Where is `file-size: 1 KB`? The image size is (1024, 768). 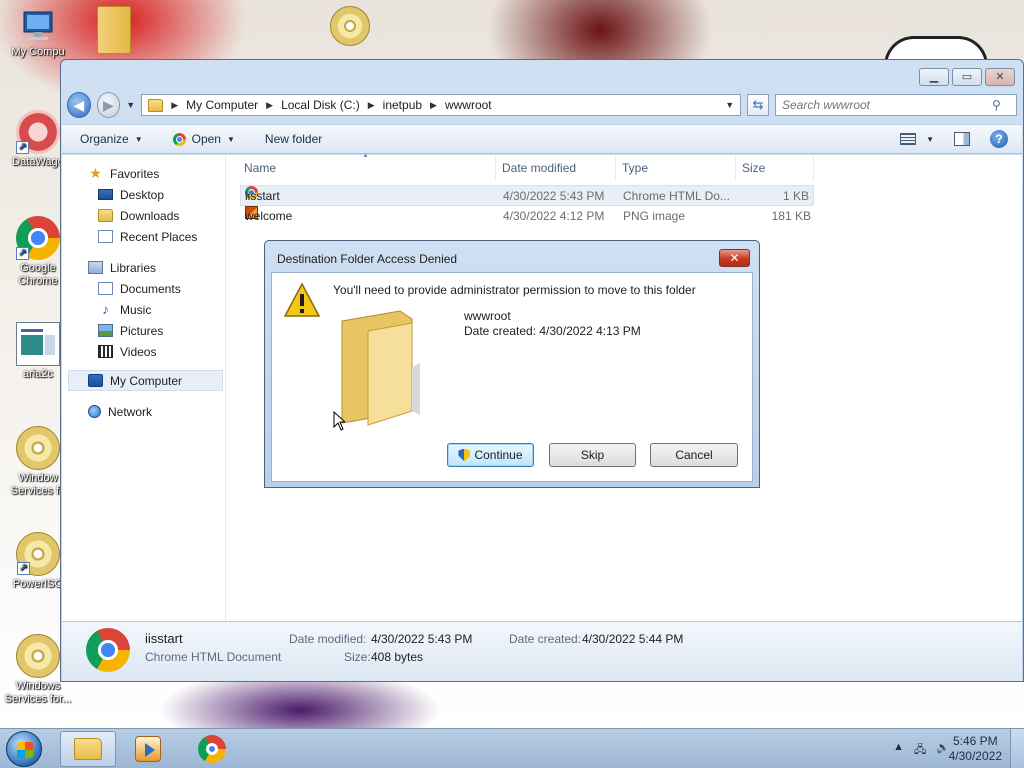 file-size: 1 KB is located at coordinates (795, 196).